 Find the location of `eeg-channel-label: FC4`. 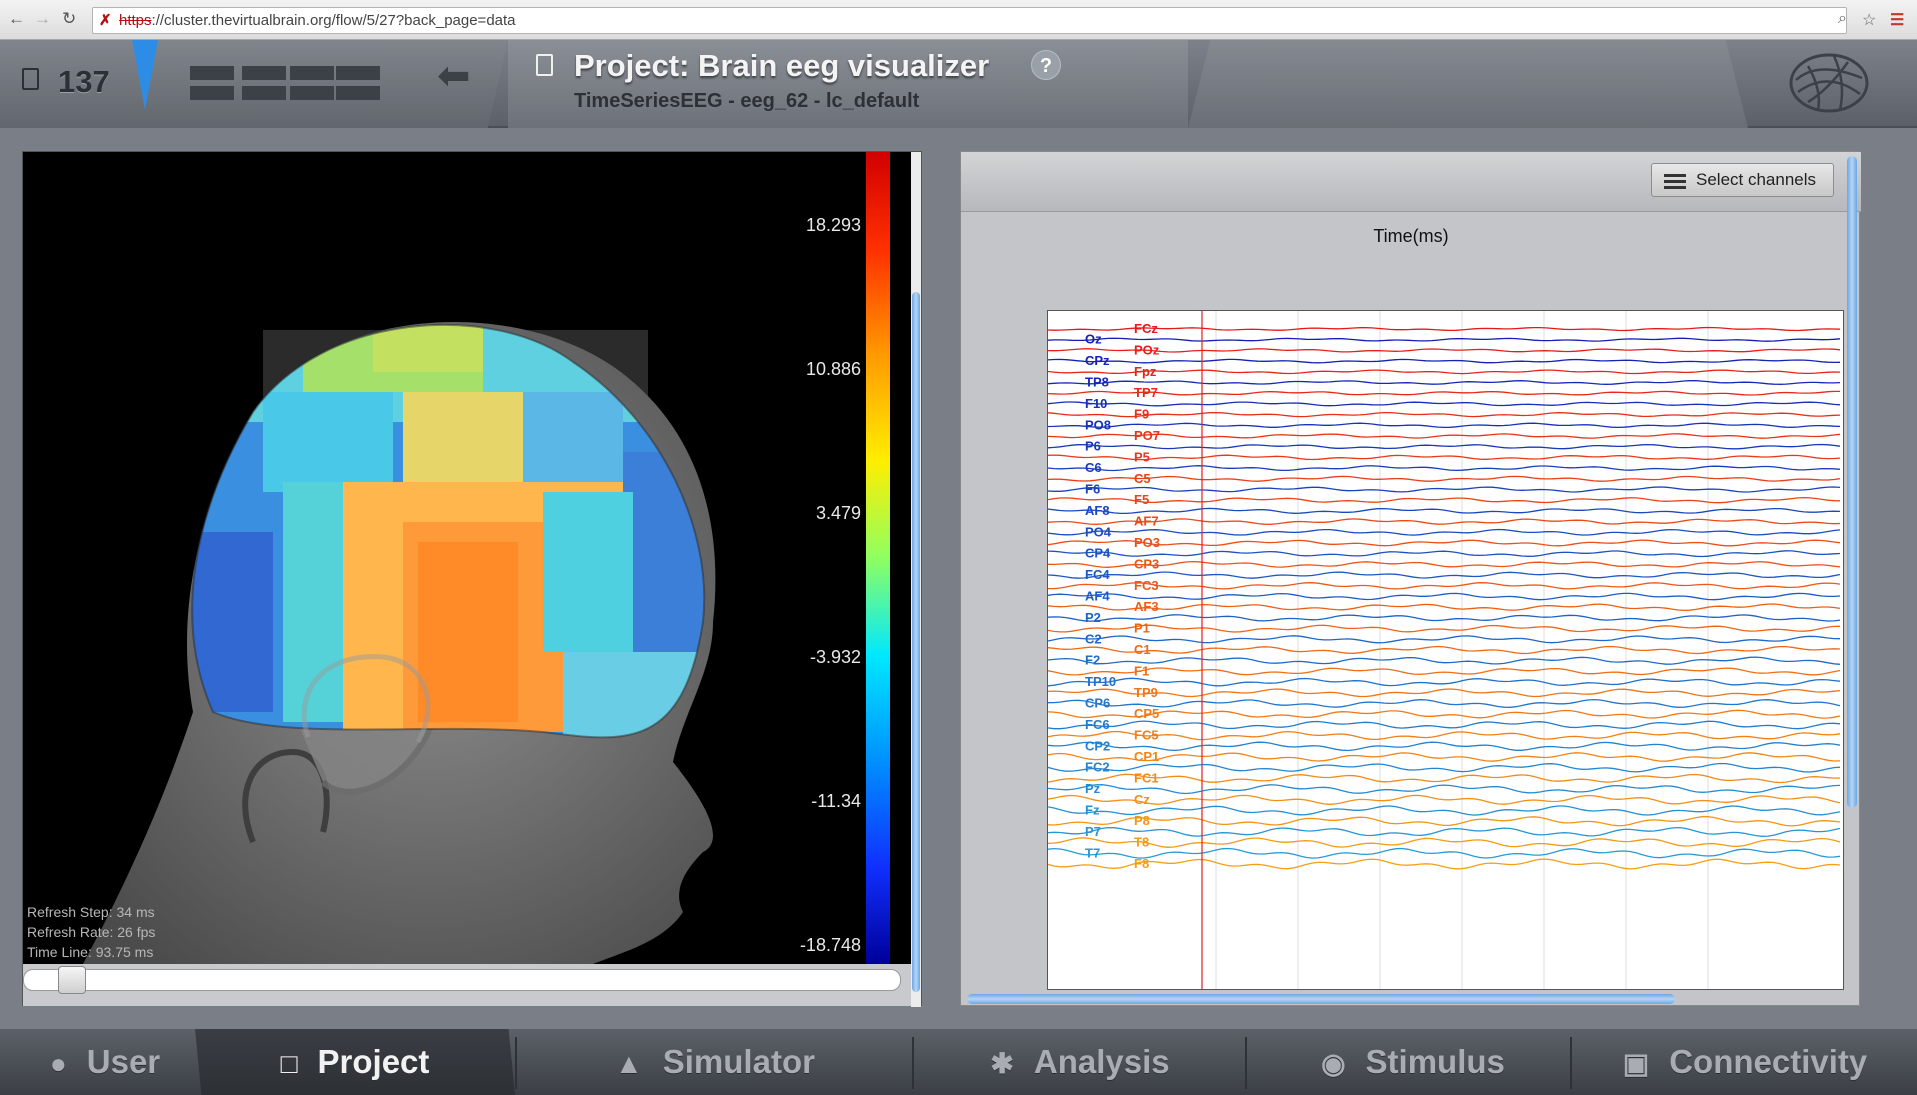

eeg-channel-label: FC4 is located at coordinates (1097, 574).